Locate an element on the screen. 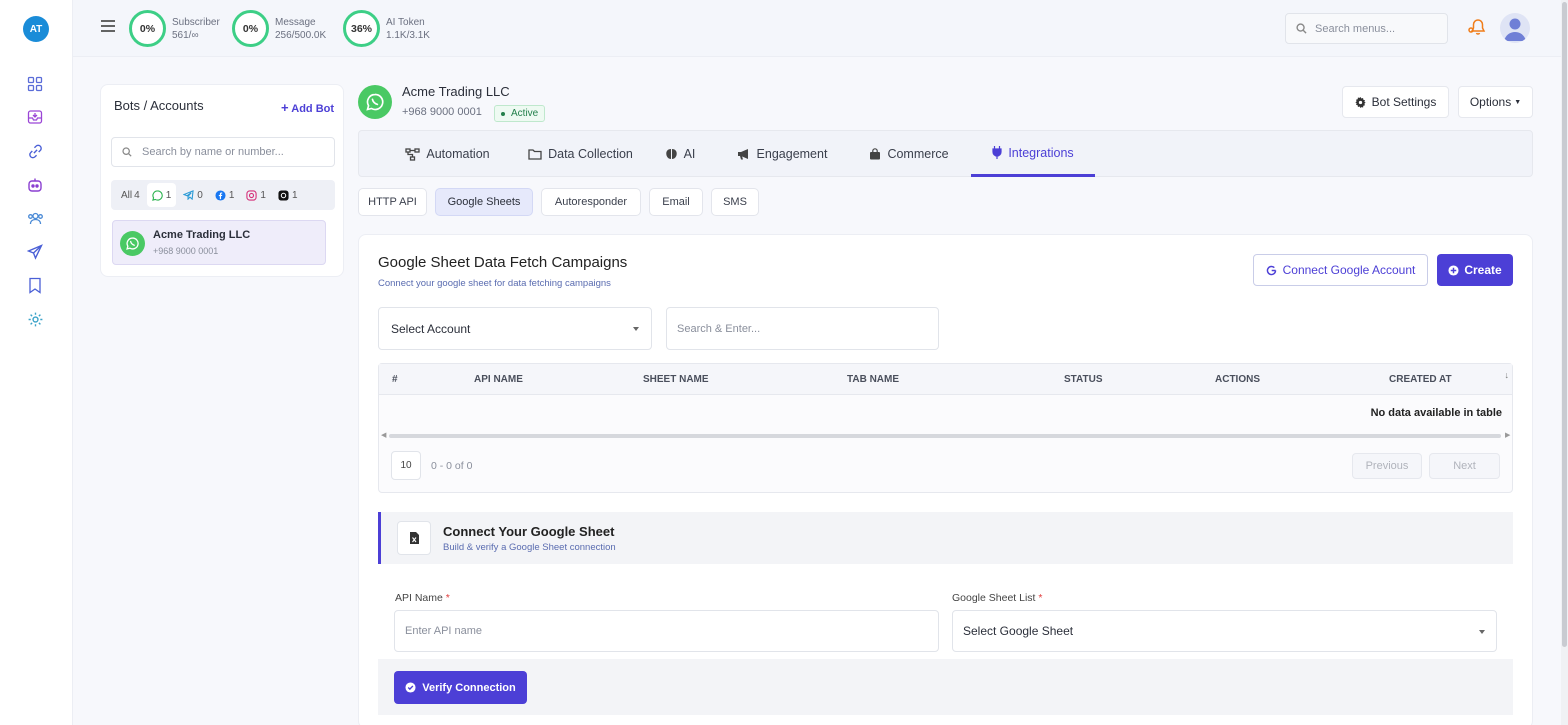 The height and width of the screenshot is (725, 1568). inbox-icon is located at coordinates (35, 117).